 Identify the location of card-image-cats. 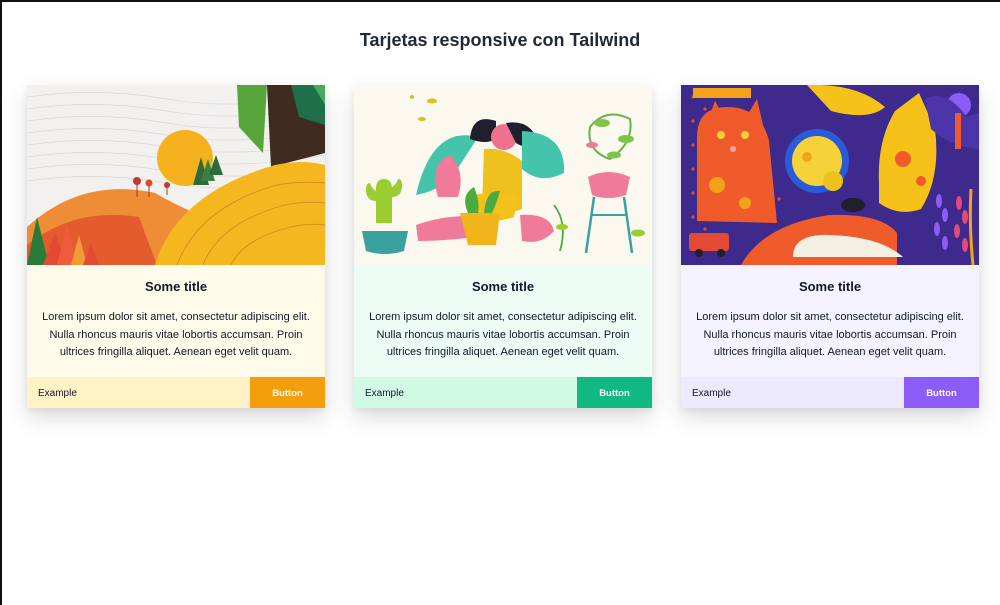
(830, 175).